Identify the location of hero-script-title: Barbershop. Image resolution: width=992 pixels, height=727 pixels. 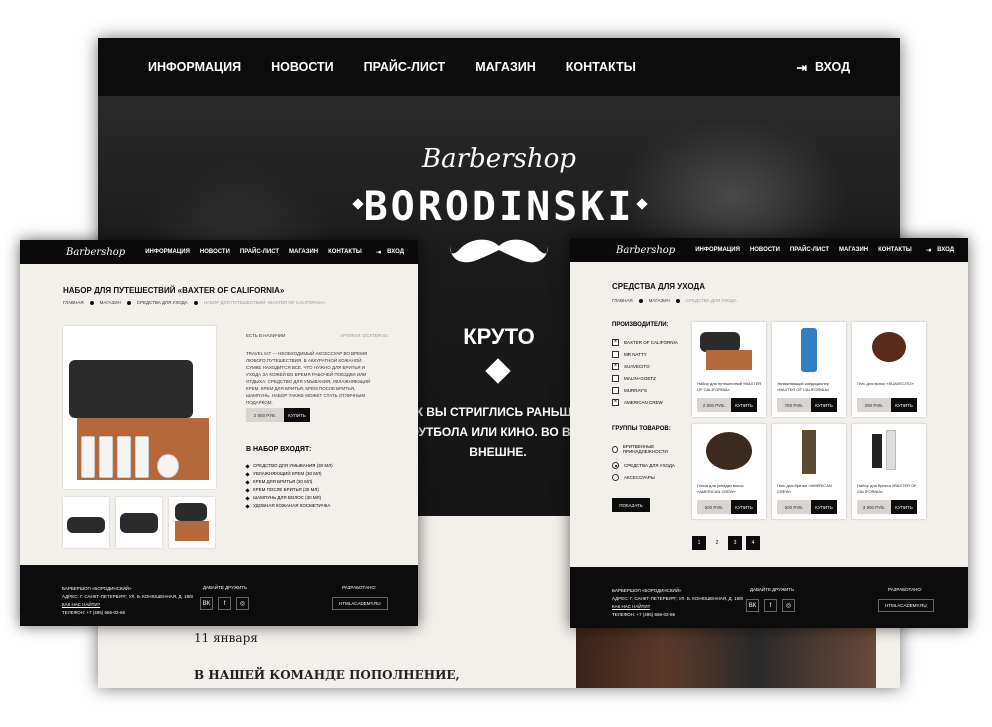
(499, 159).